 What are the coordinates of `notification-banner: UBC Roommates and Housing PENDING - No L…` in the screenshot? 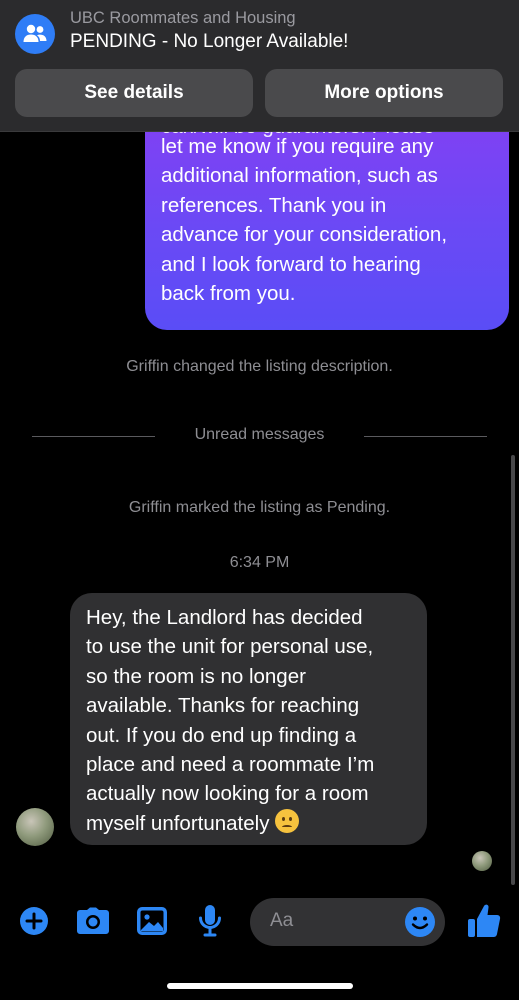 It's located at (259, 66).